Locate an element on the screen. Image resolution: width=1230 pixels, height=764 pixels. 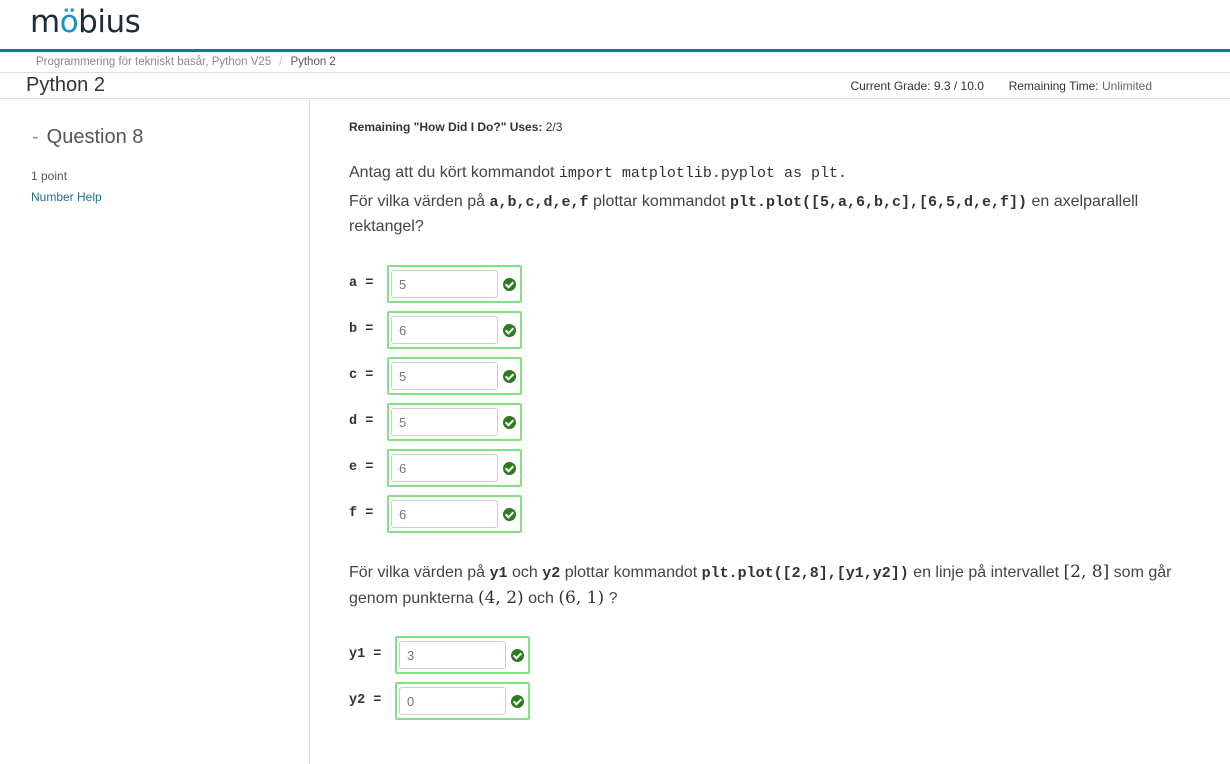
number-help-link: Number Help is located at coordinates (66, 197).